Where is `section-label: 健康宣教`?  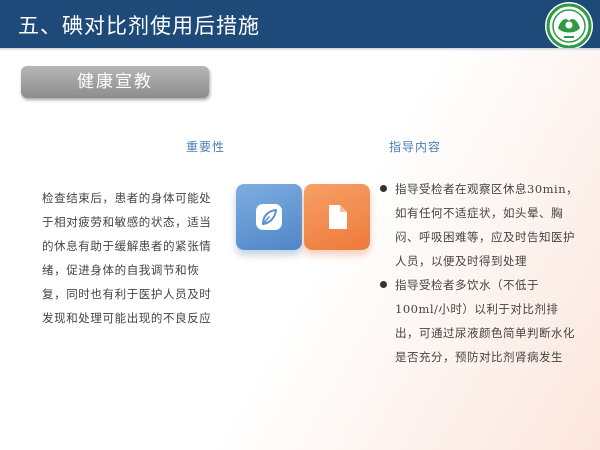
section-label: 健康宣教 is located at coordinates (115, 82).